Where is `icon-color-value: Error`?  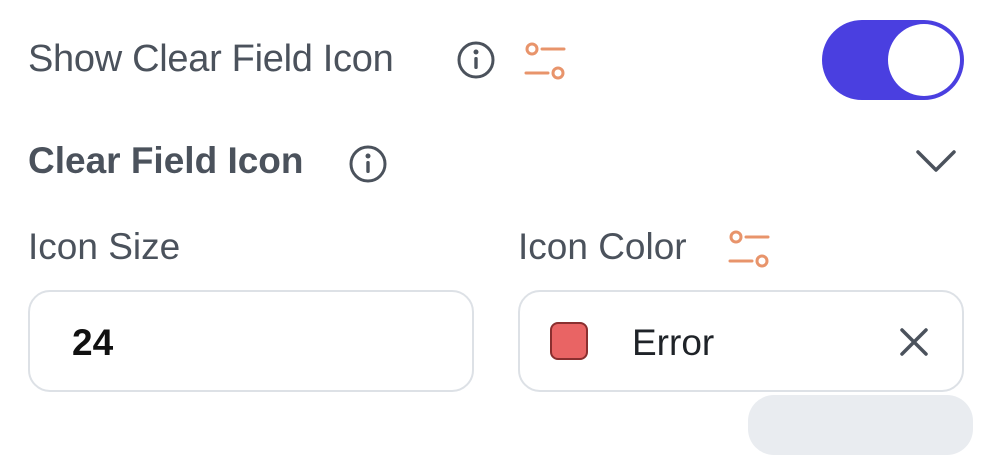 icon-color-value: Error is located at coordinates (673, 342).